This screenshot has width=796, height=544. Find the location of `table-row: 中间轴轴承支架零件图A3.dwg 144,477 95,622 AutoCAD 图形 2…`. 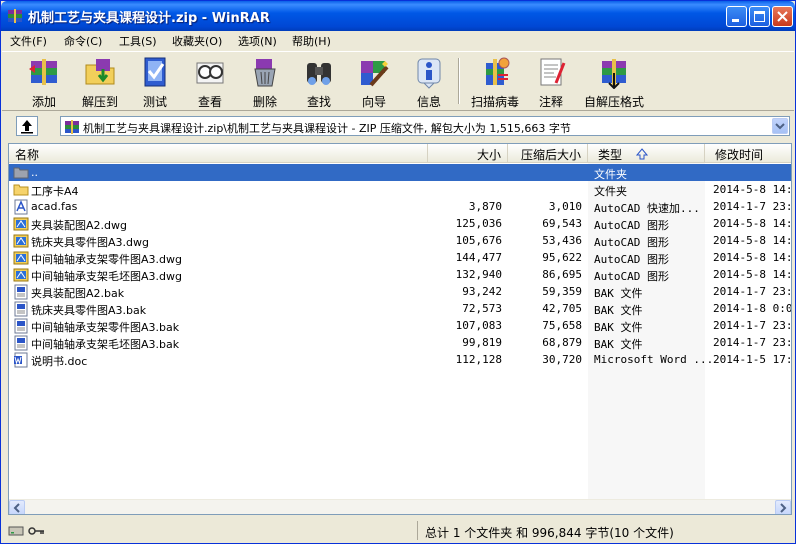

table-row: 中间轴轴承支架零件图A3.dwg 144,477 95,622 AutoCAD 图形 2… is located at coordinates (400, 257).